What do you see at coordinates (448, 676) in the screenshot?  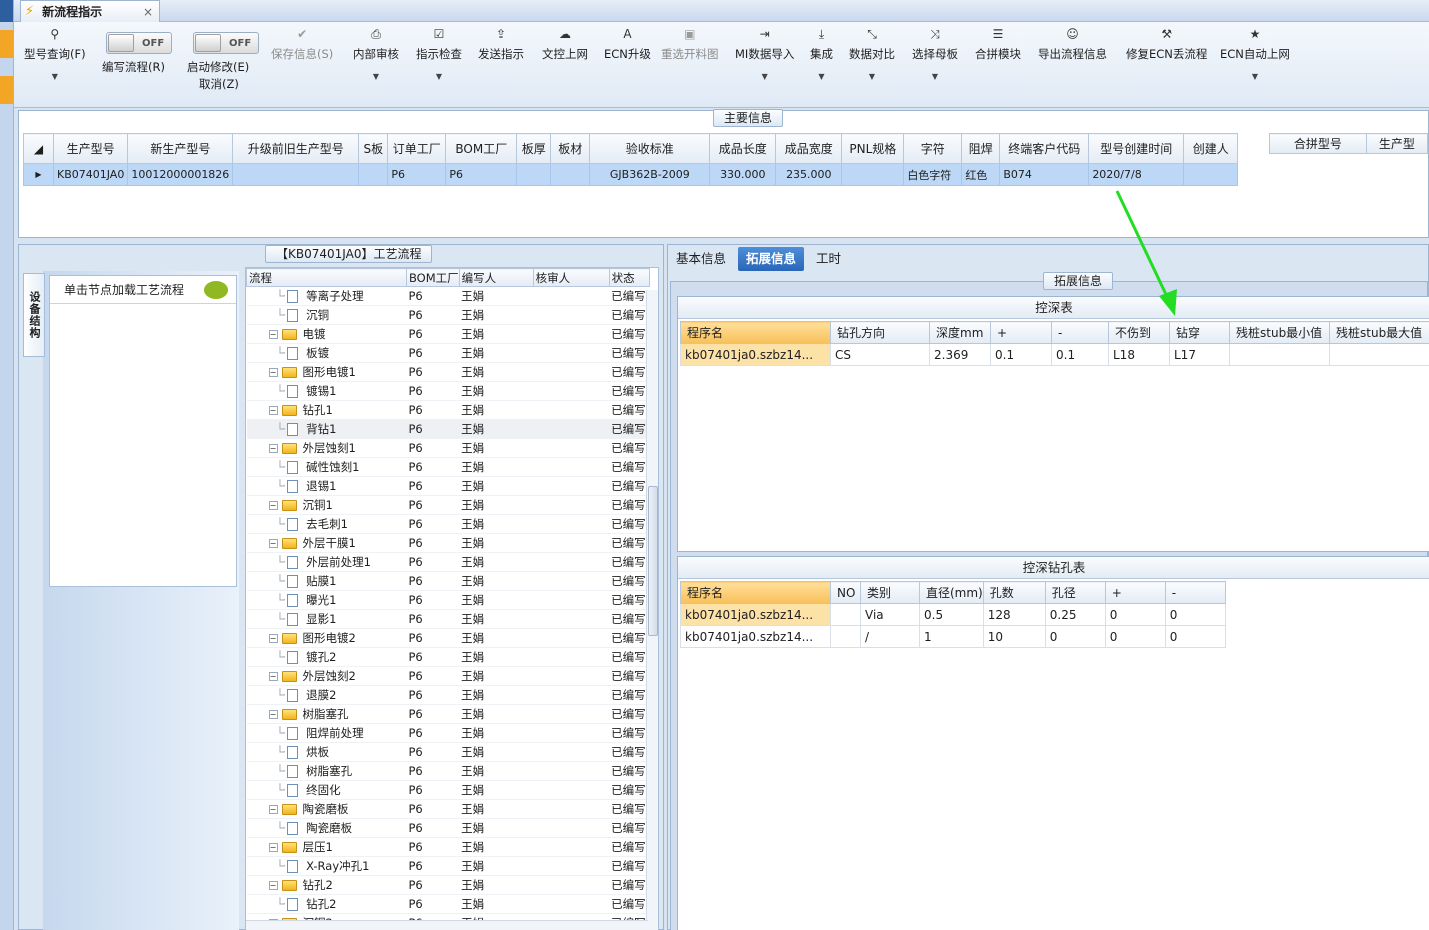 I see `tree-row: − 外层蚀刻2 P6 王娟 已编写` at bounding box center [448, 676].